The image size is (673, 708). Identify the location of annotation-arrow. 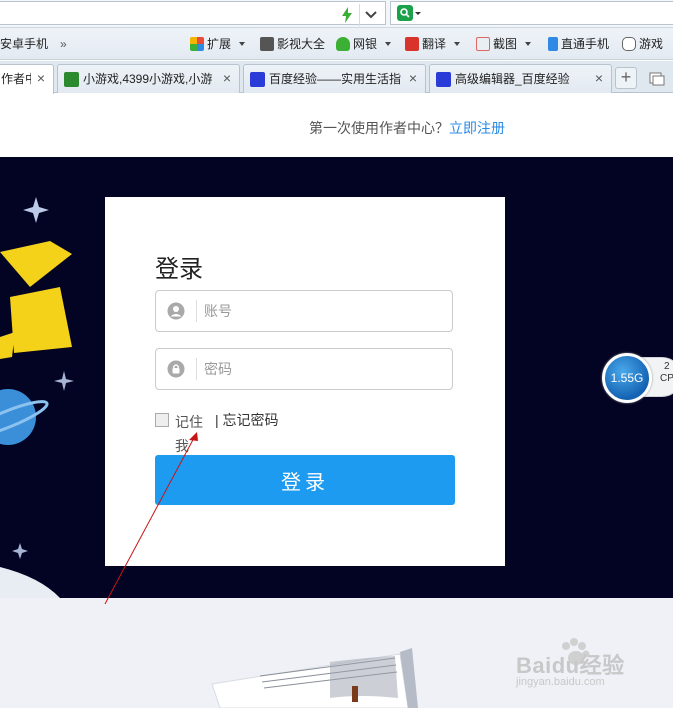
(151, 518).